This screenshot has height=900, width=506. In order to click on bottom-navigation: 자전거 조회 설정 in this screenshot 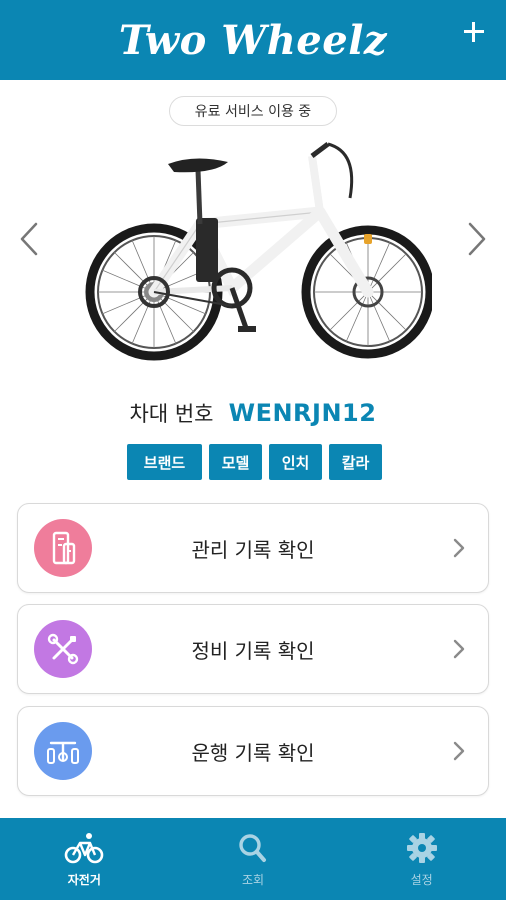, I will do `click(253, 859)`.